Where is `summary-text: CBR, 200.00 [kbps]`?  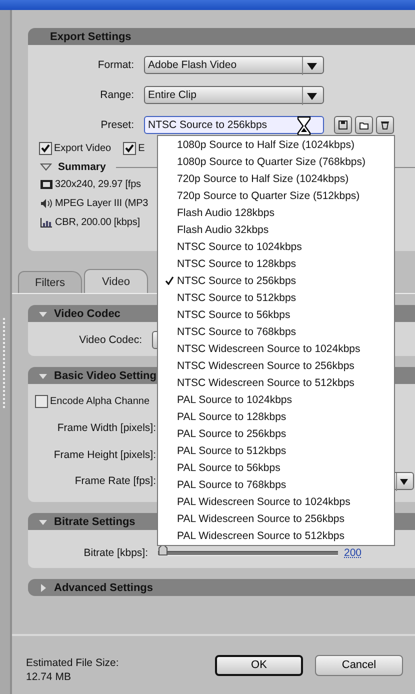 summary-text: CBR, 200.00 [kbps] is located at coordinates (97, 222).